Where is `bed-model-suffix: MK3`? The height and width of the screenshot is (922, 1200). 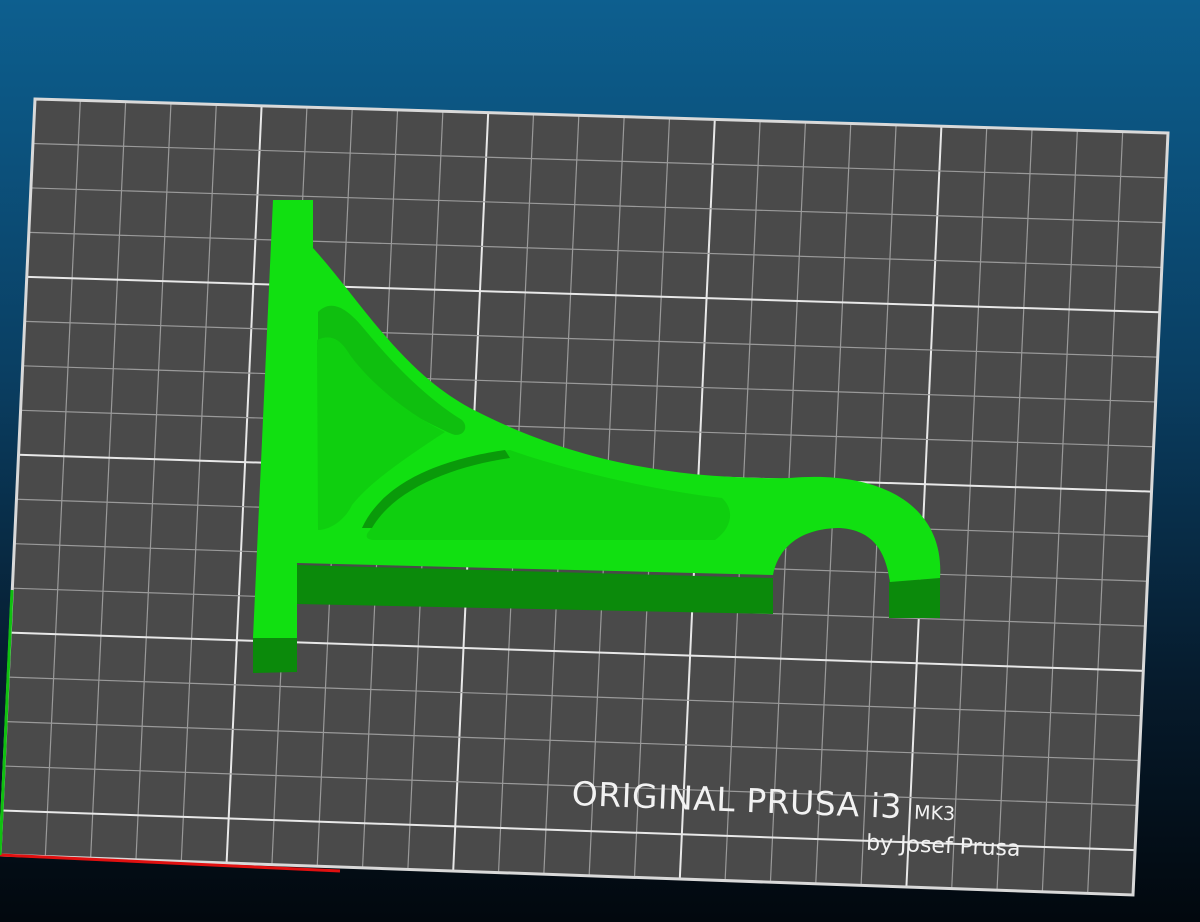
bed-model-suffix: MK3 is located at coordinates (935, 814).